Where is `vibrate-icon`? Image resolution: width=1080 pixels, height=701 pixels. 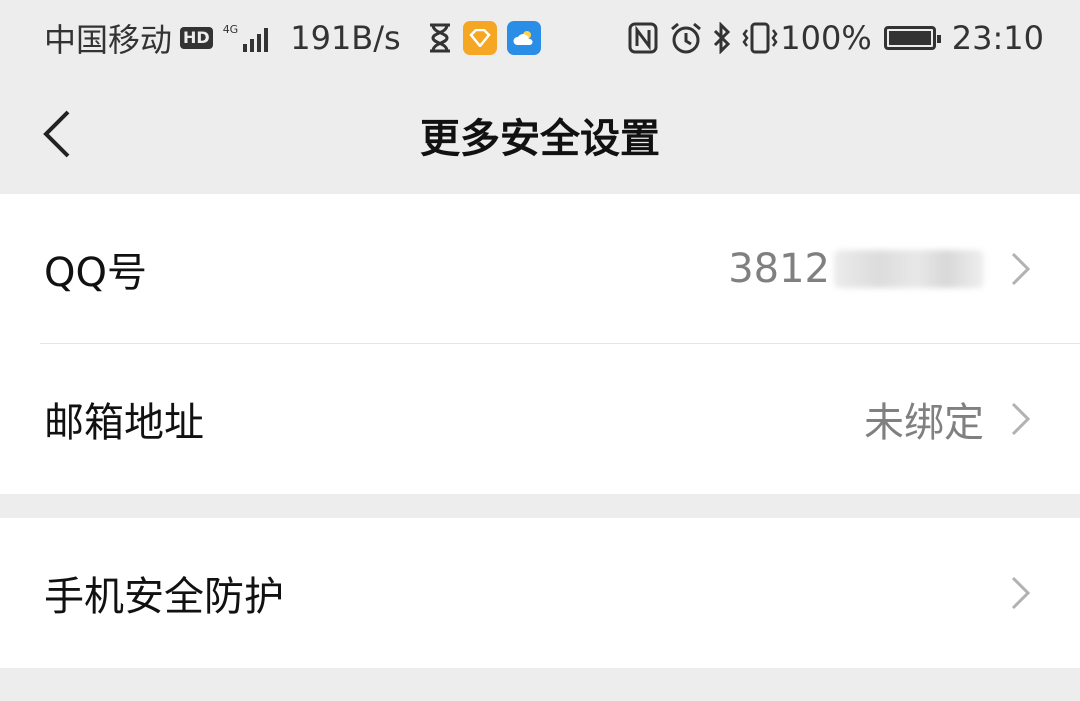
vibrate-icon is located at coordinates (760, 38).